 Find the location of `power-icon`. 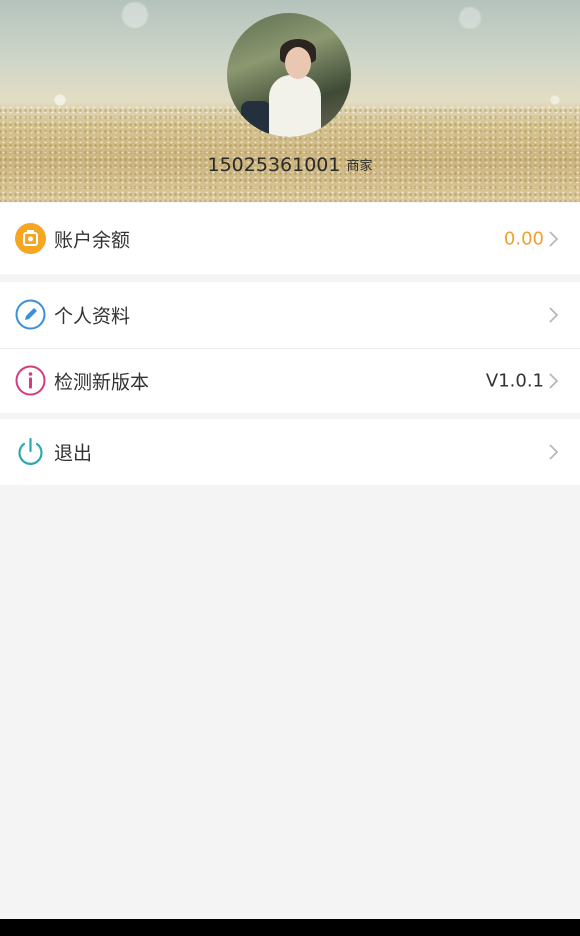

power-icon is located at coordinates (30, 451).